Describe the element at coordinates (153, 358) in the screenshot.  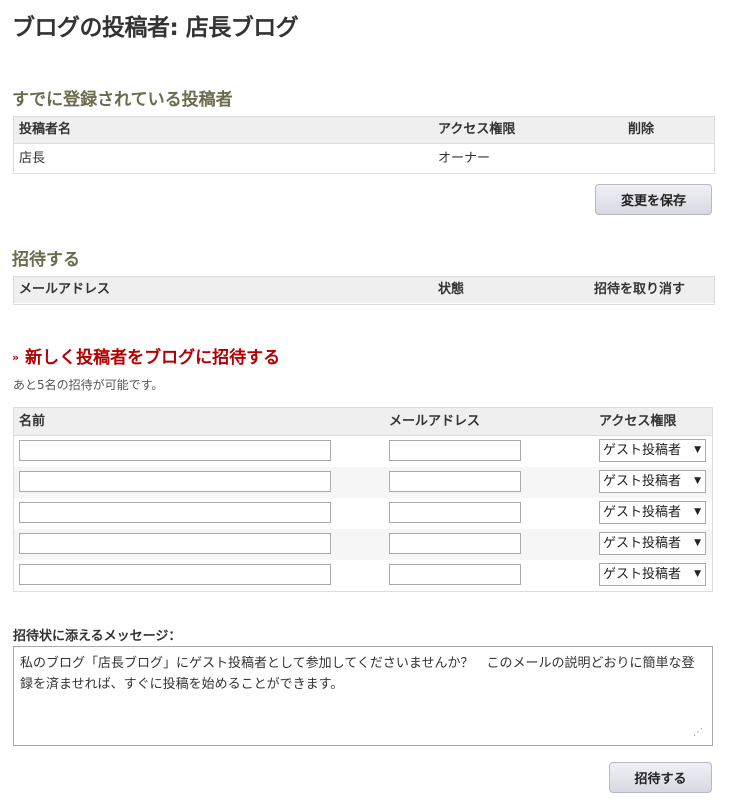
I see `invite-title-text: 新しく投稿者をブログに招待する` at that location.